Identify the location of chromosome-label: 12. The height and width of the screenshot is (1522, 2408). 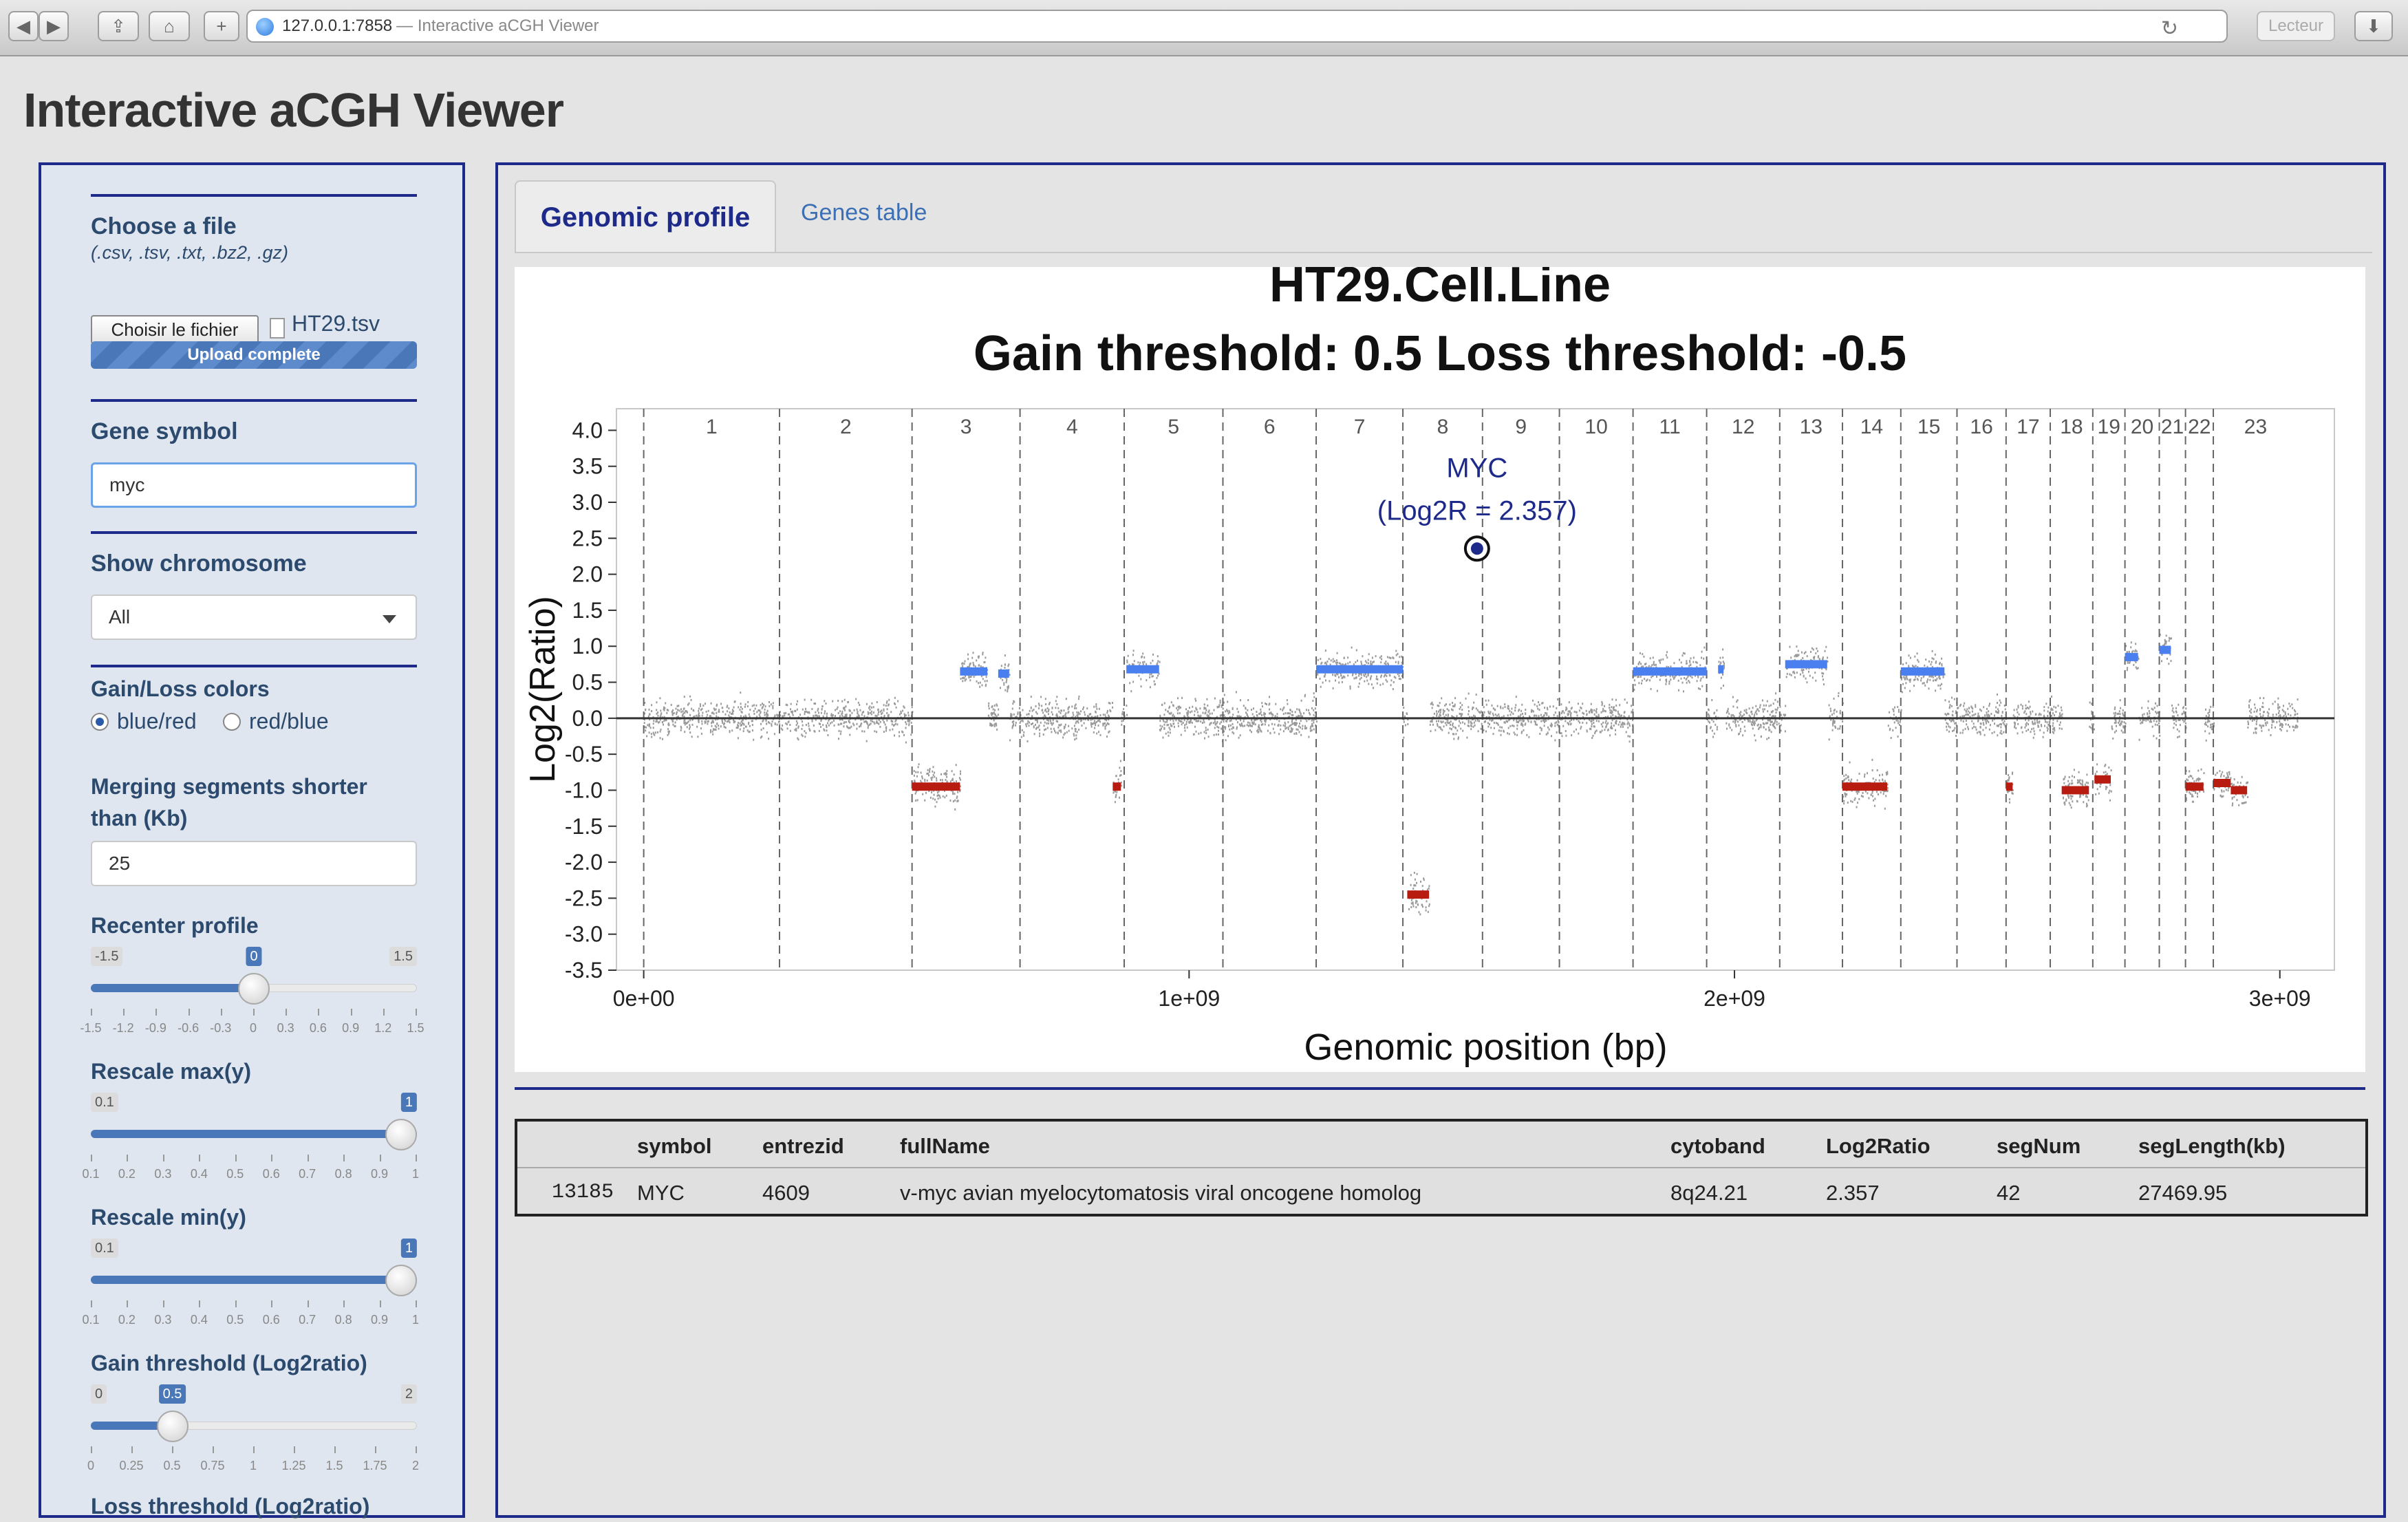
(1743, 427).